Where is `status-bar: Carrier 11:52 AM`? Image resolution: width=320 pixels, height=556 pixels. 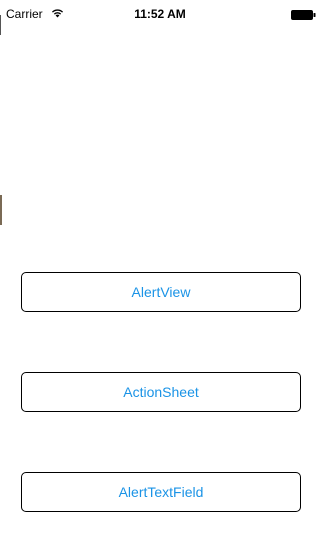
status-bar: Carrier 11:52 AM is located at coordinates (160, 10).